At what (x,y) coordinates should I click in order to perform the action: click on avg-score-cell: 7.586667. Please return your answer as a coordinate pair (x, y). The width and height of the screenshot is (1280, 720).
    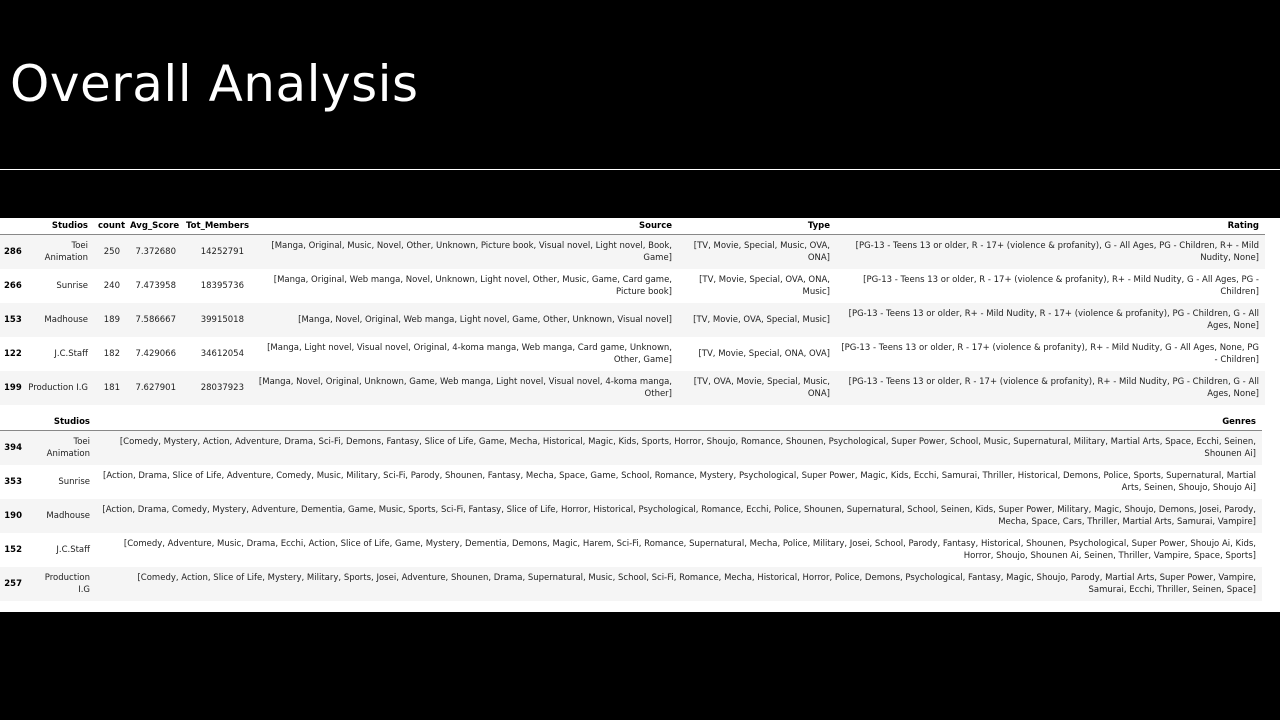
    Looking at the image, I should click on (155, 320).